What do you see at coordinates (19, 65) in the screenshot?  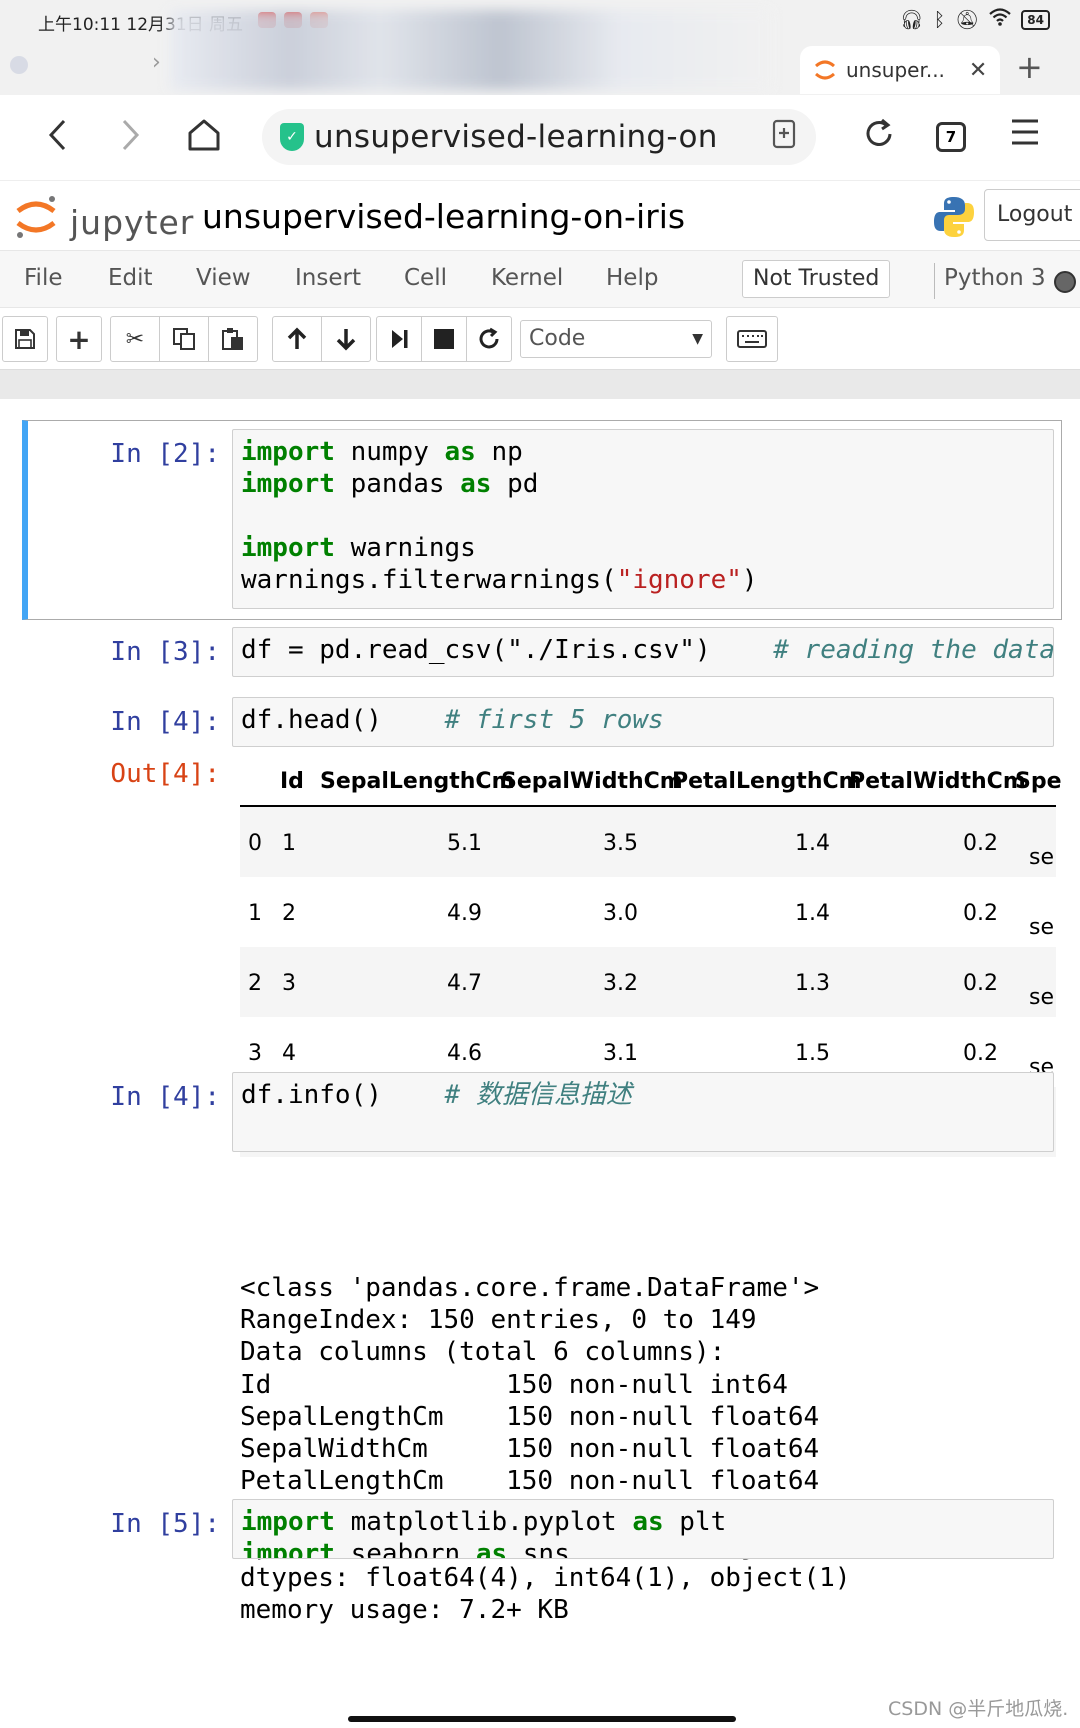 I see `tab-favicon-icon` at bounding box center [19, 65].